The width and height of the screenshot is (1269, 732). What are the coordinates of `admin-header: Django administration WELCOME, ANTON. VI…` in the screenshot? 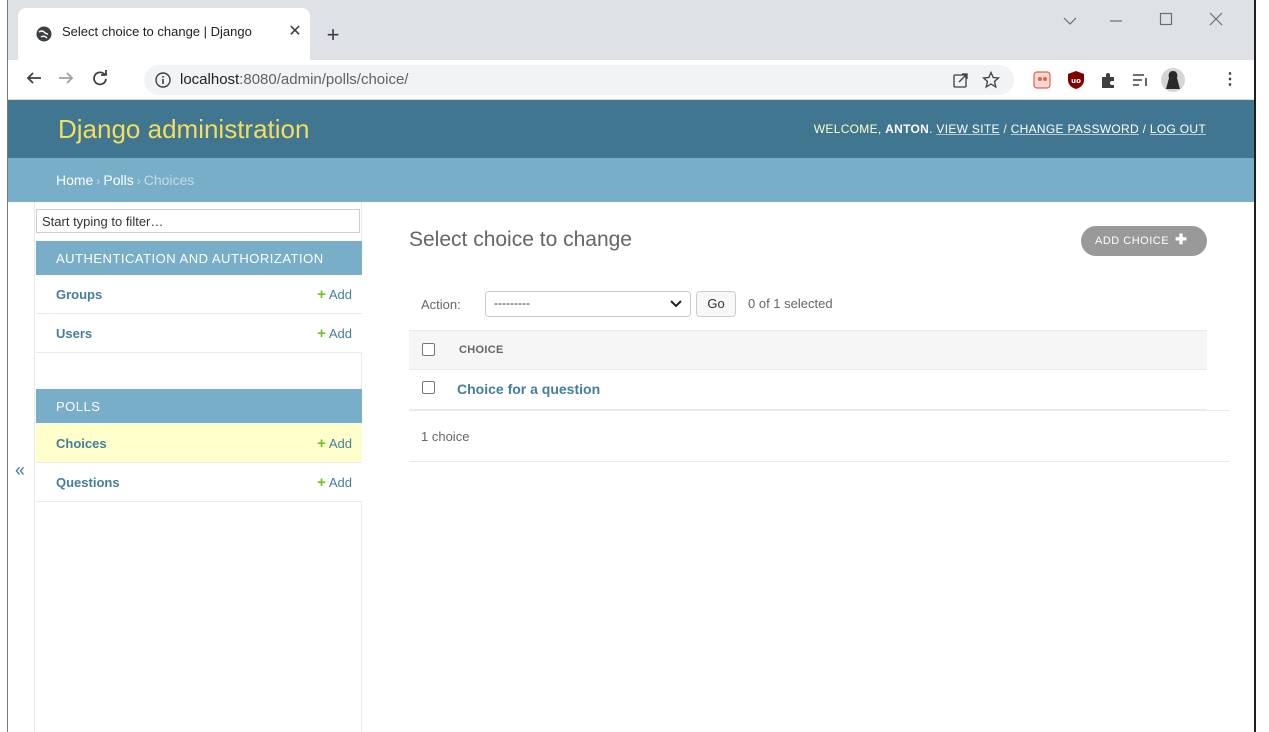 It's located at (631, 129).